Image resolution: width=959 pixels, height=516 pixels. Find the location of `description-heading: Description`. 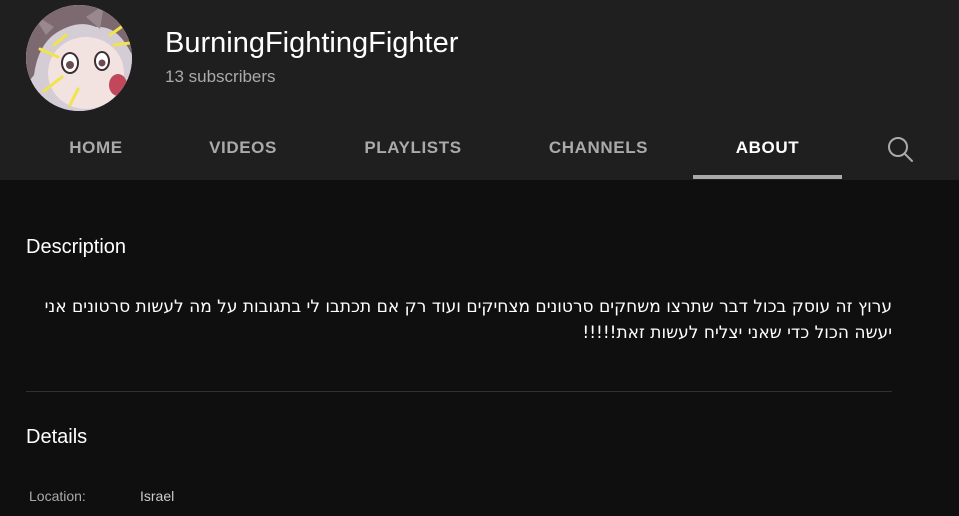

description-heading: Description is located at coordinates (76, 247).